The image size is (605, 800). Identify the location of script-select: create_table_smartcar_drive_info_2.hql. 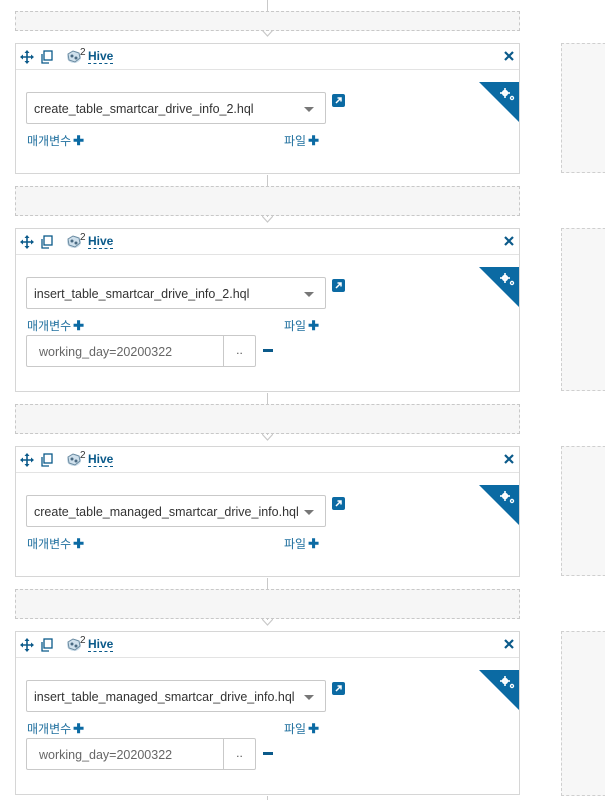
(176, 108).